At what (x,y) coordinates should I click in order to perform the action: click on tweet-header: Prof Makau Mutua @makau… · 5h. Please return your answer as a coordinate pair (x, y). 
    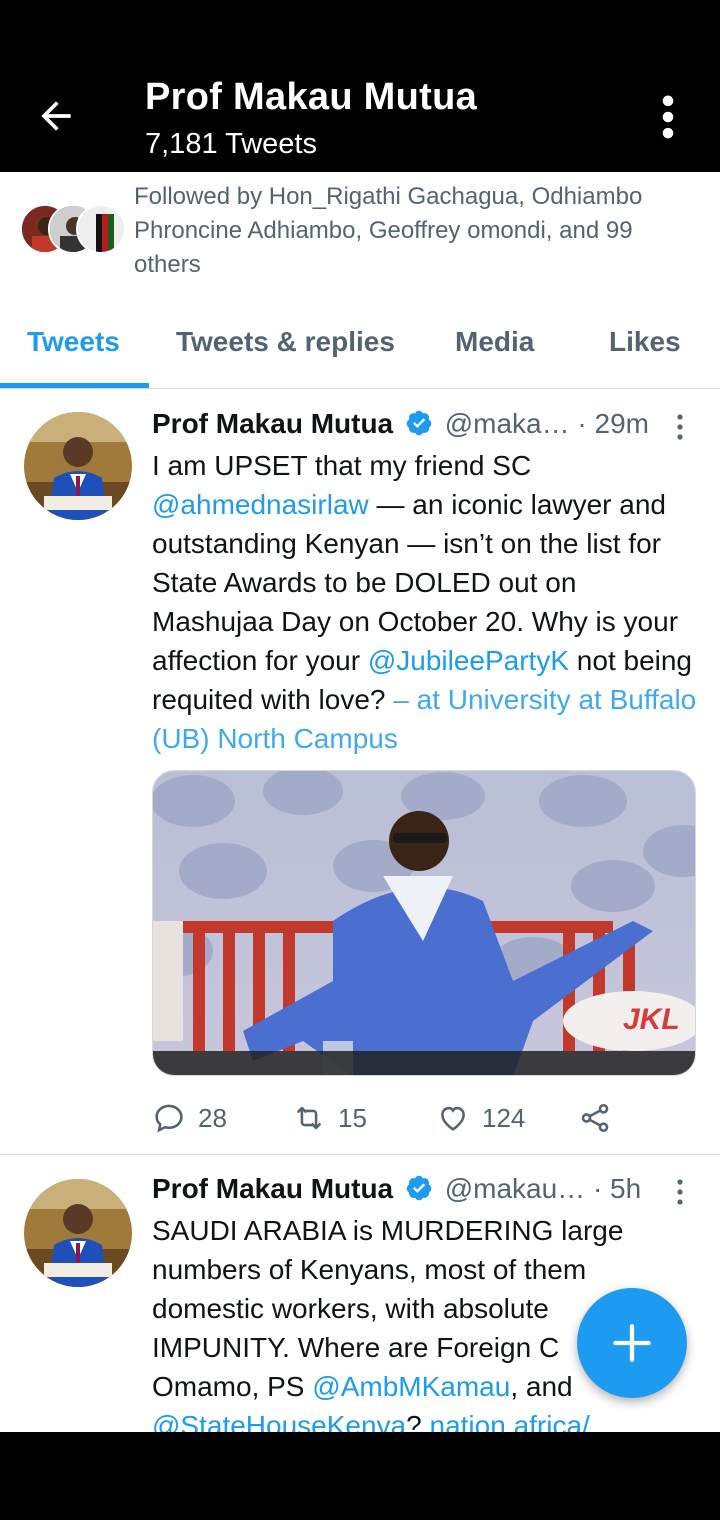
    Looking at the image, I should click on (432, 1193).